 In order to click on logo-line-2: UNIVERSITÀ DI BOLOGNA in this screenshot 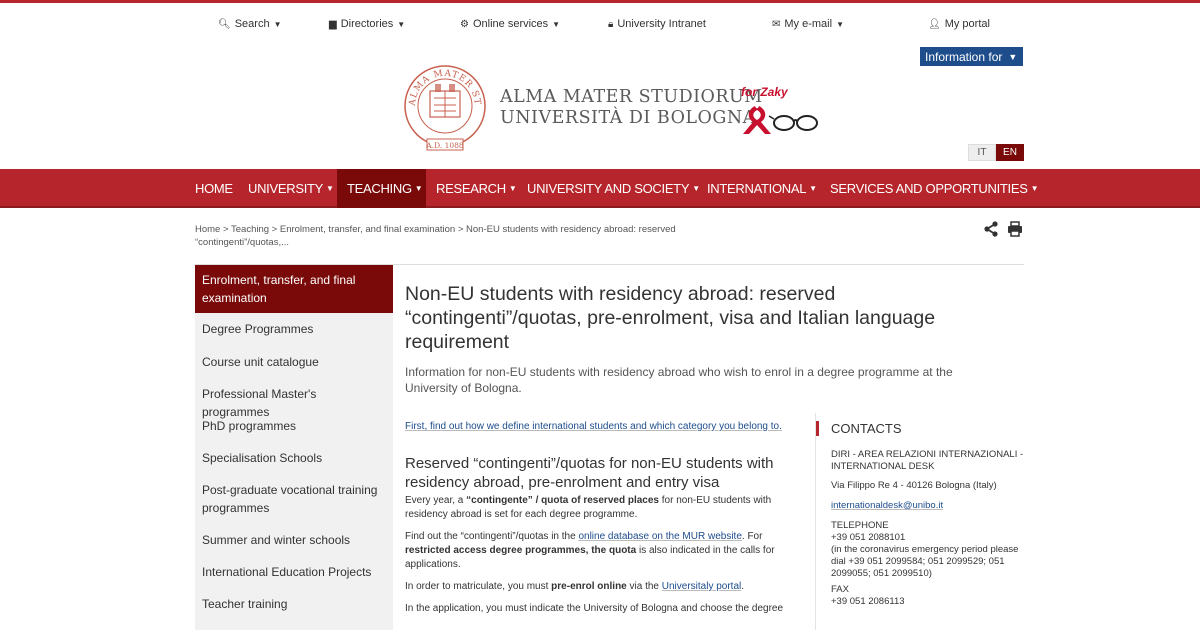, I will do `click(628, 118)`.